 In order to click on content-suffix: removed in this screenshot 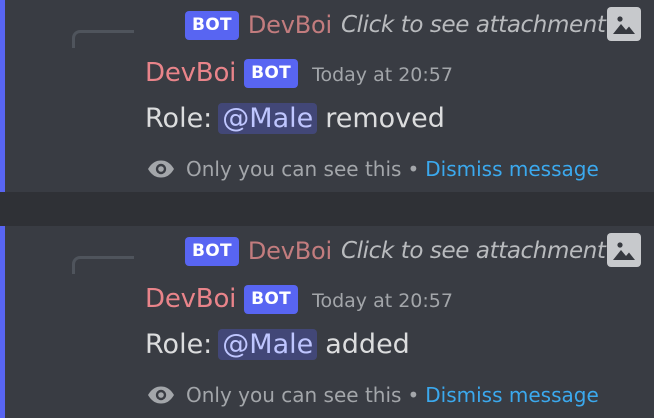, I will do `click(385, 118)`.